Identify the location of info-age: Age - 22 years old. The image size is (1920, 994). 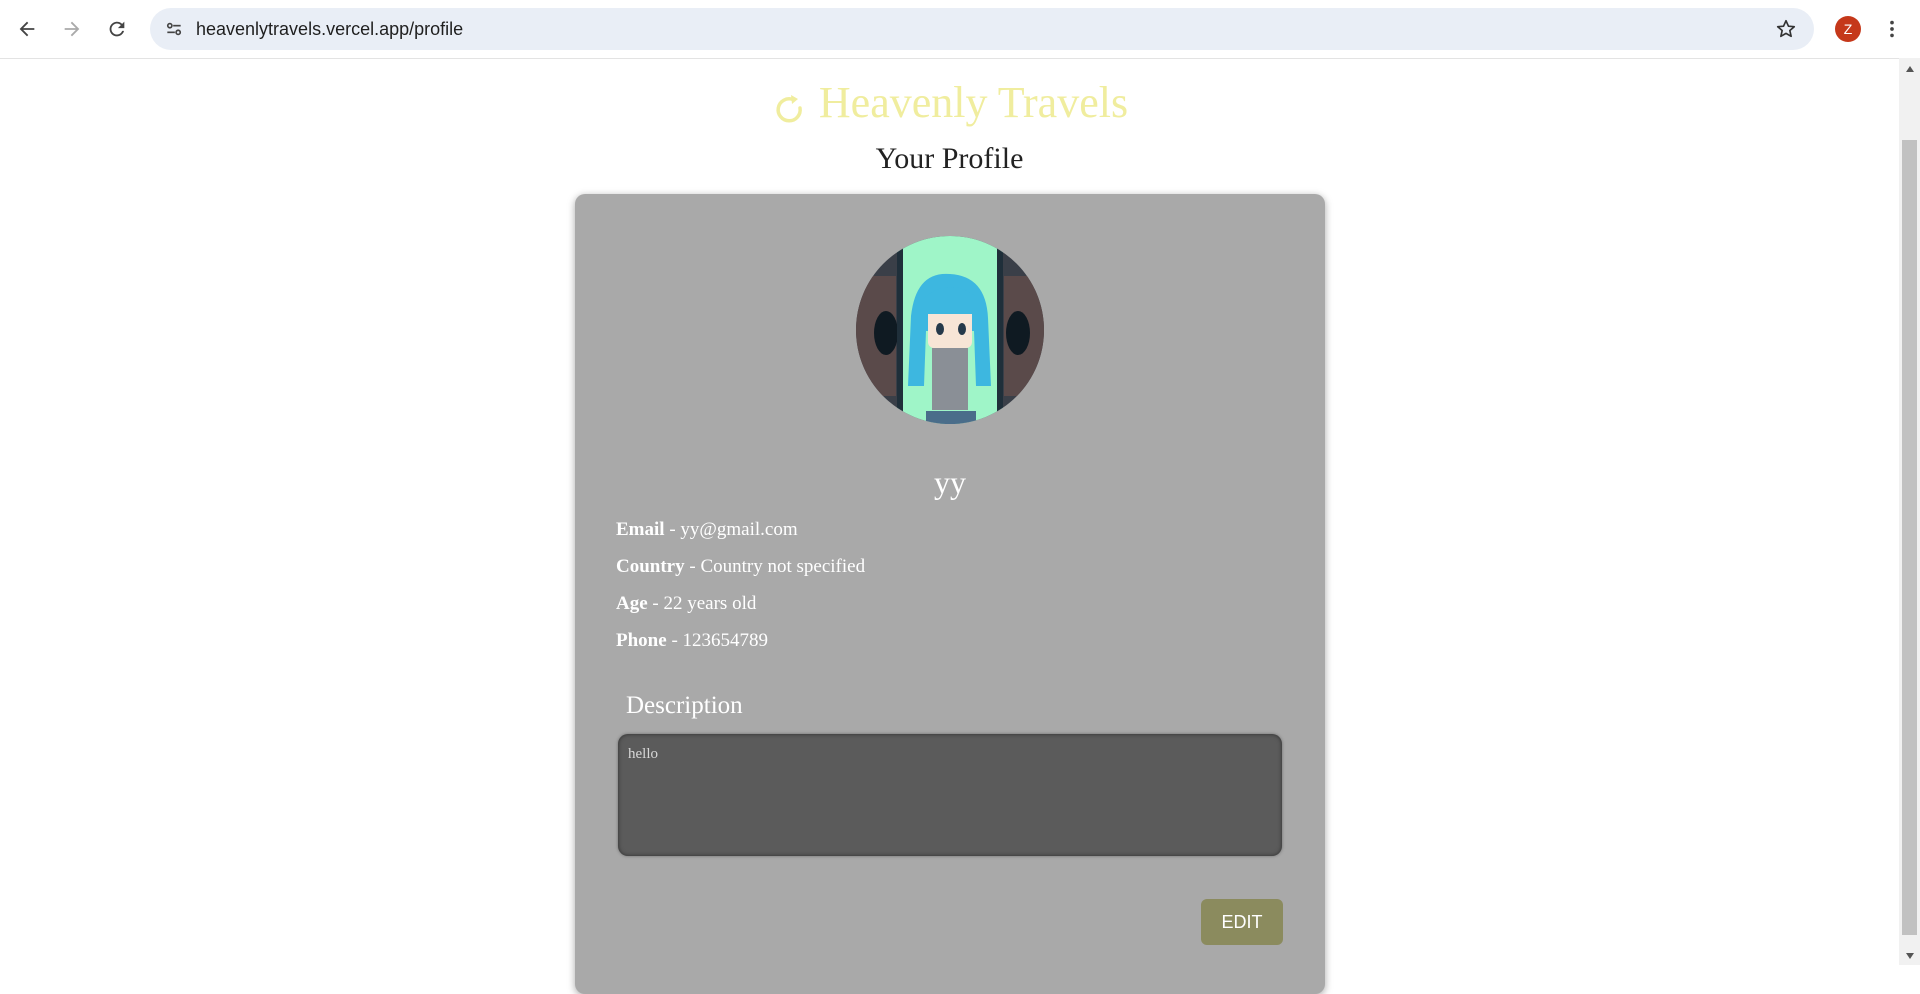
(686, 604).